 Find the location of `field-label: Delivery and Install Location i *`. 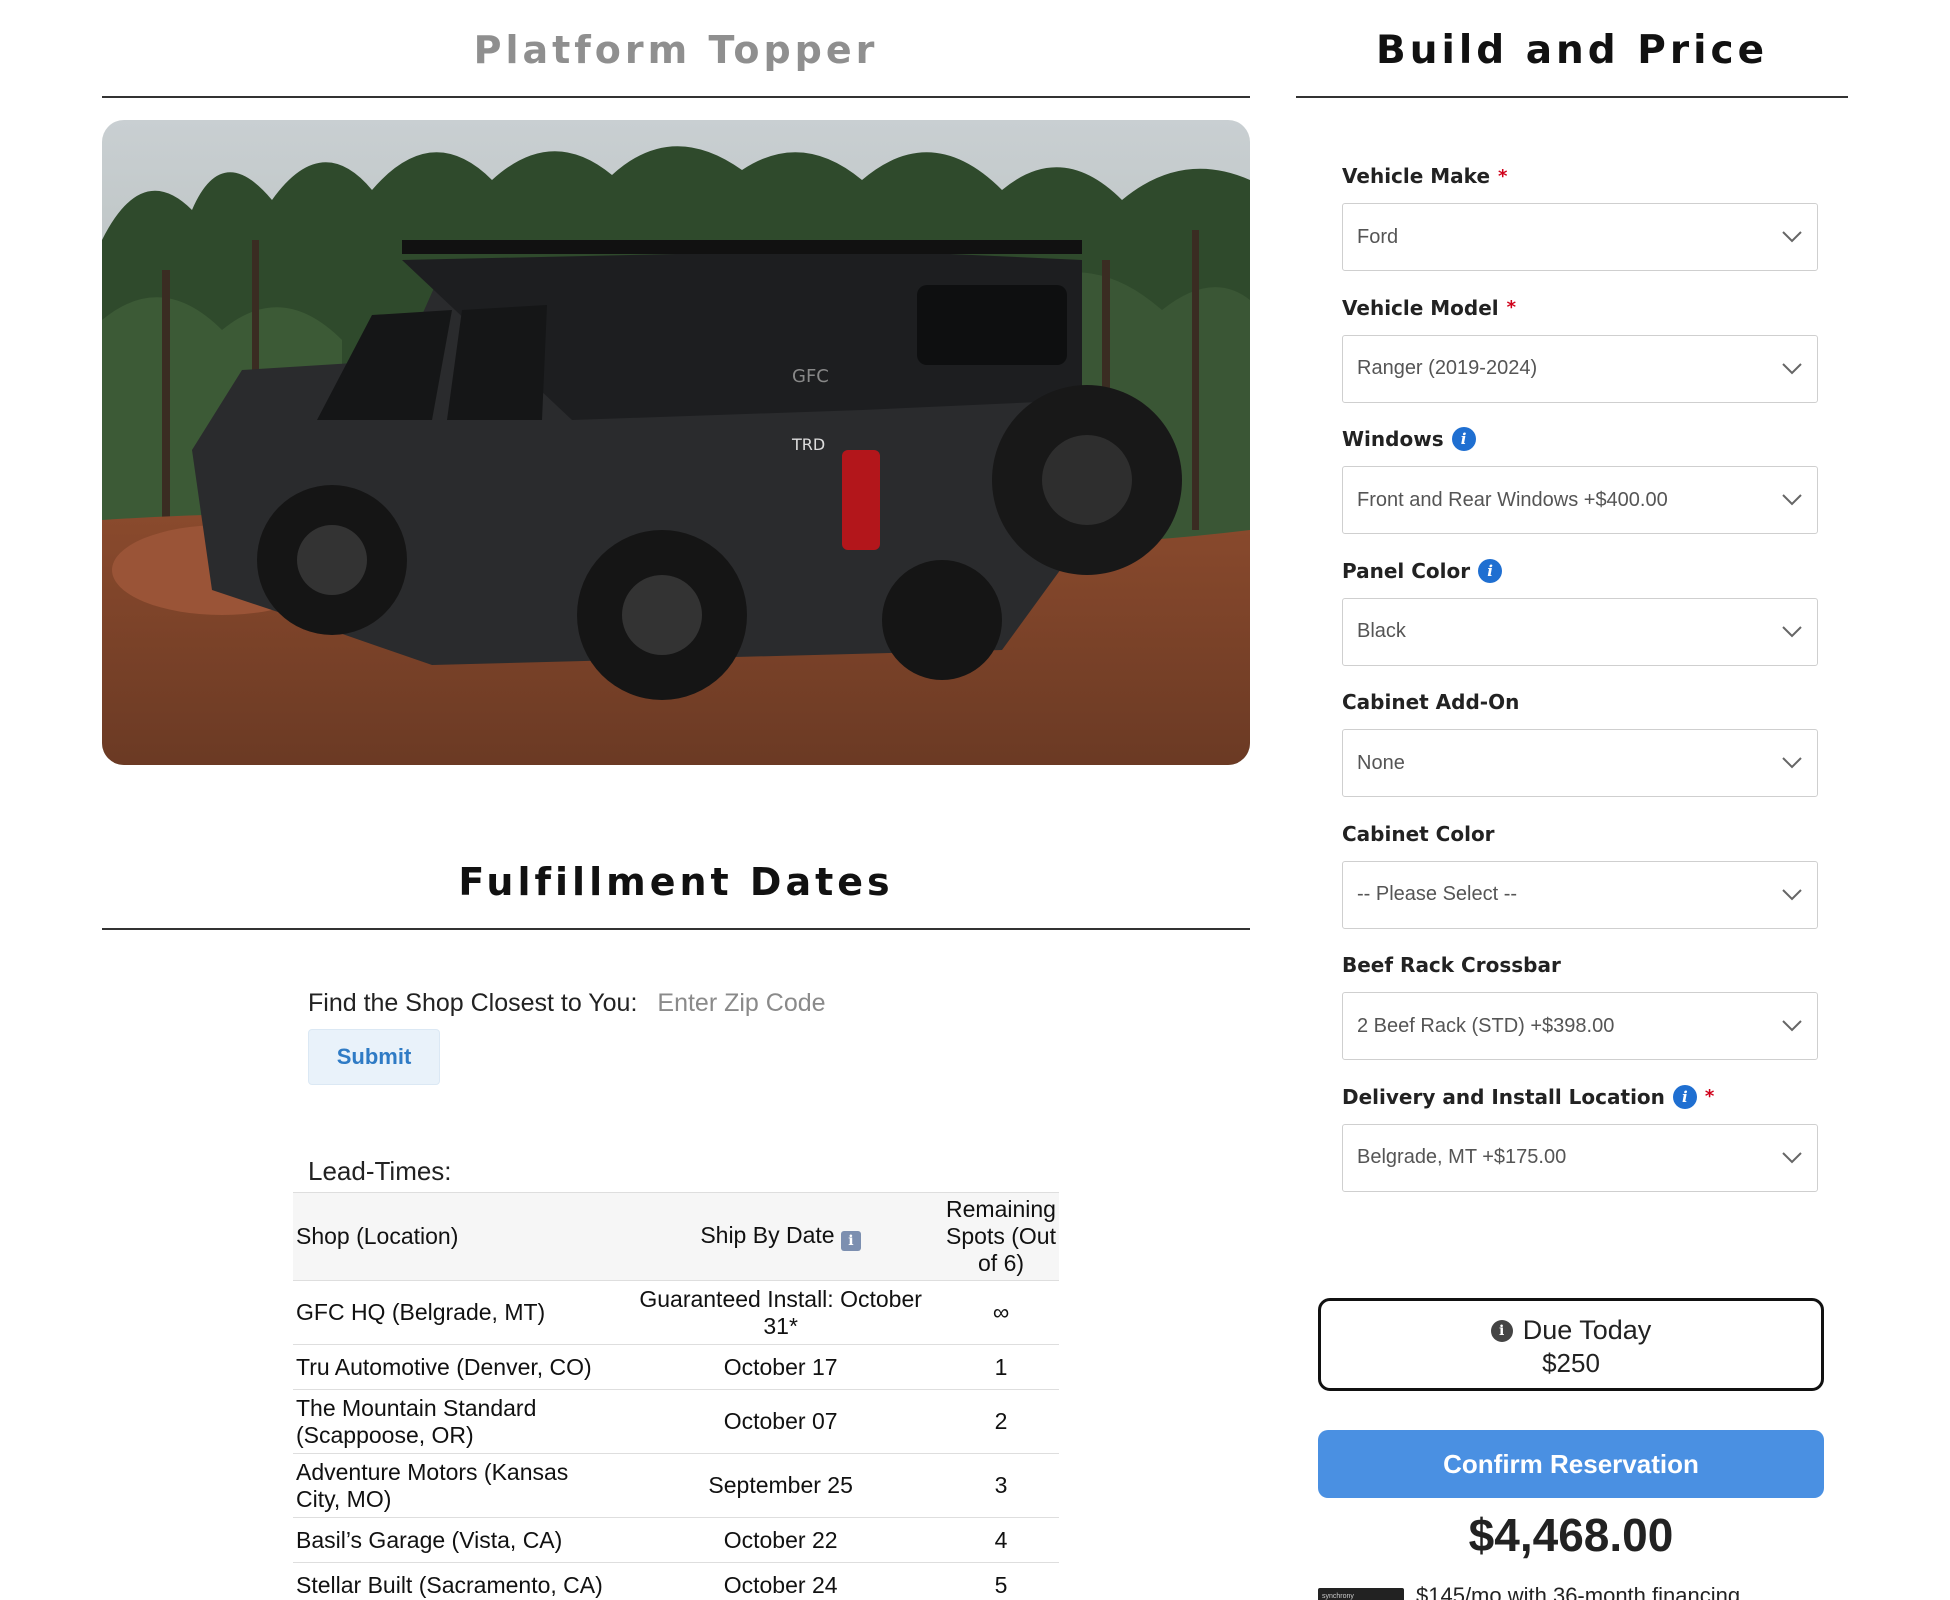

field-label: Delivery and Install Location i * is located at coordinates (1580, 1097).